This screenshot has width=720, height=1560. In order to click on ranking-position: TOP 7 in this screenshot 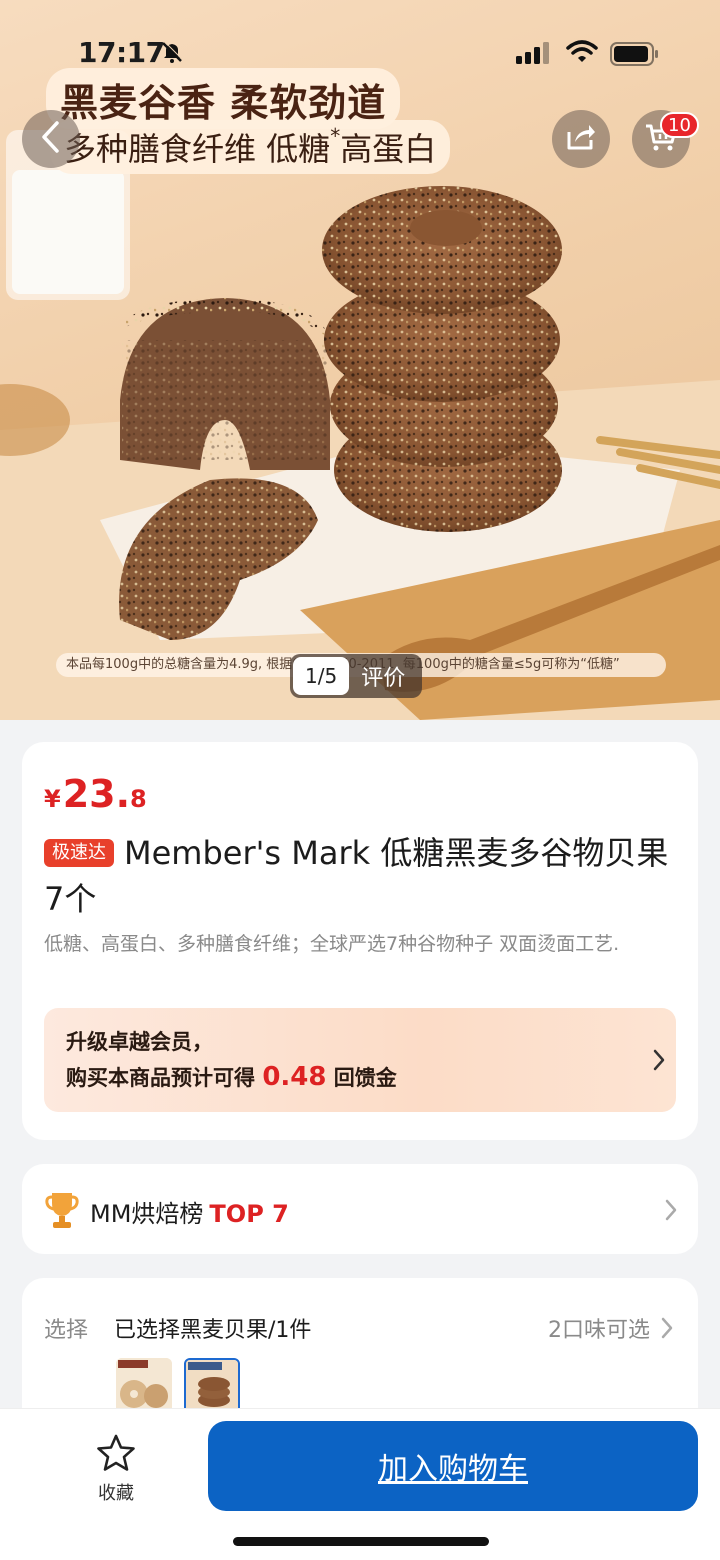, I will do `click(249, 1214)`.